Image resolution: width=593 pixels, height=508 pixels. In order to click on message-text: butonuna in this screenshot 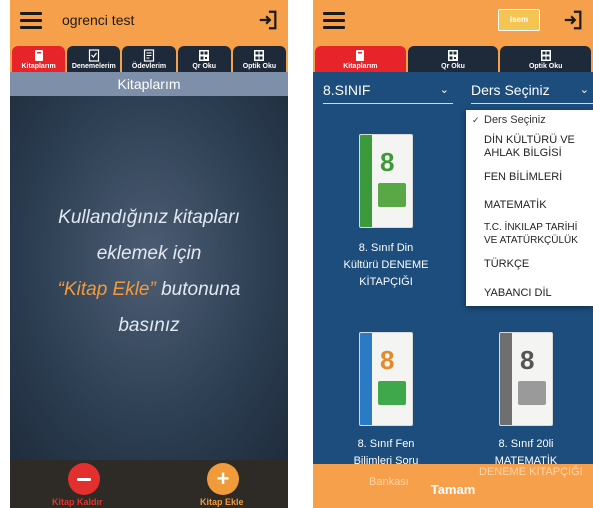, I will do `click(198, 289)`.